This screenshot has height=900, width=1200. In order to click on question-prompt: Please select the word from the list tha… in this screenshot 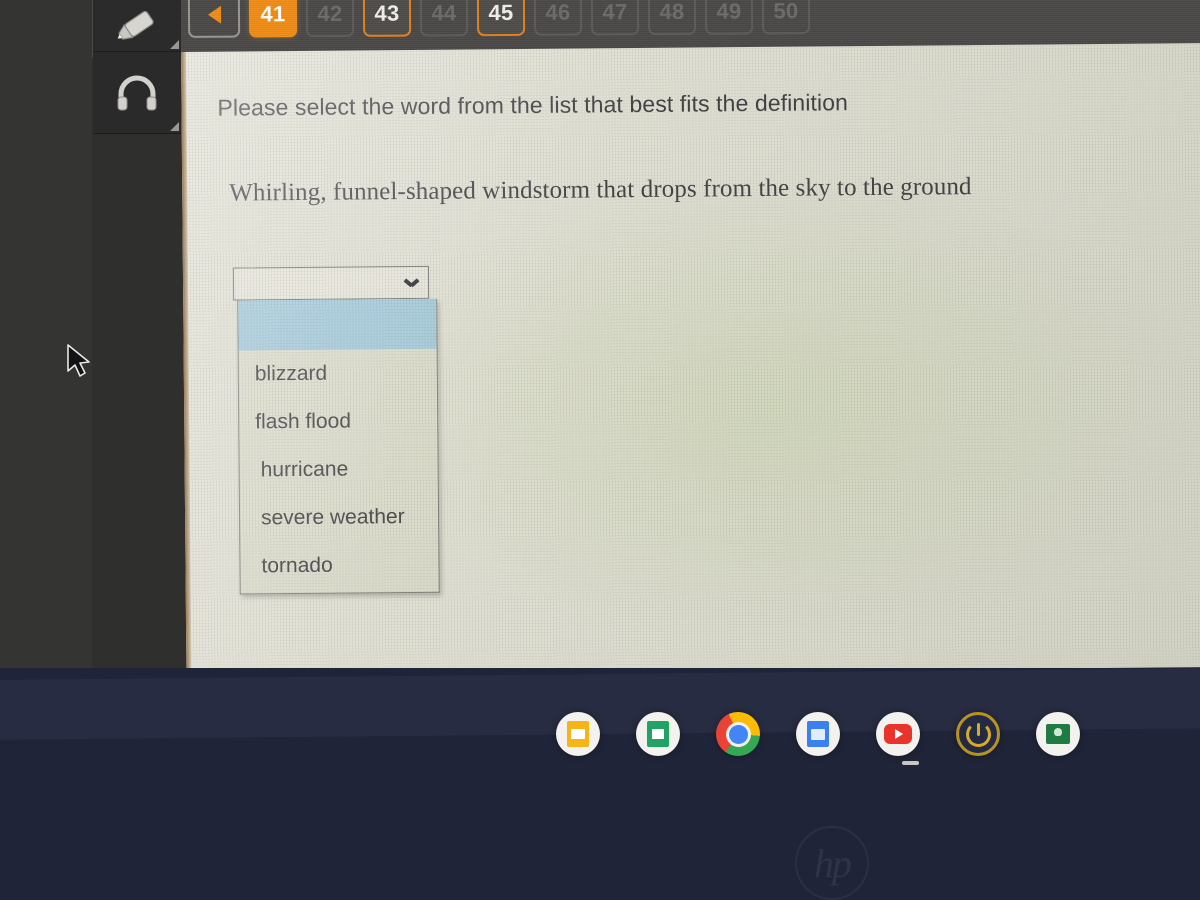, I will do `click(533, 105)`.